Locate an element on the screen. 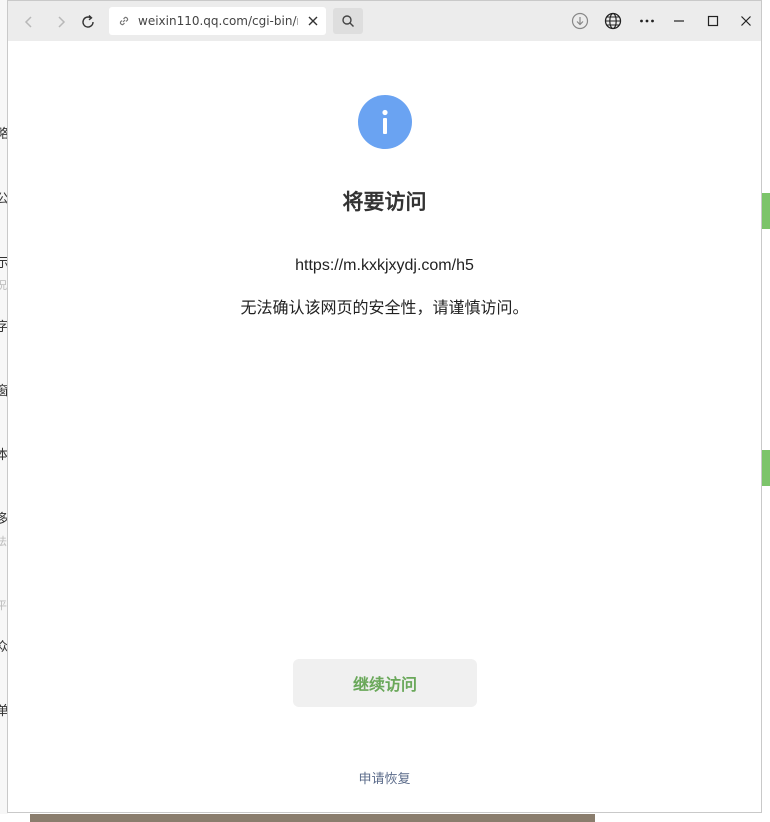 Image resolution: width=770 pixels, height=822 pixels. search-icon is located at coordinates (348, 21).